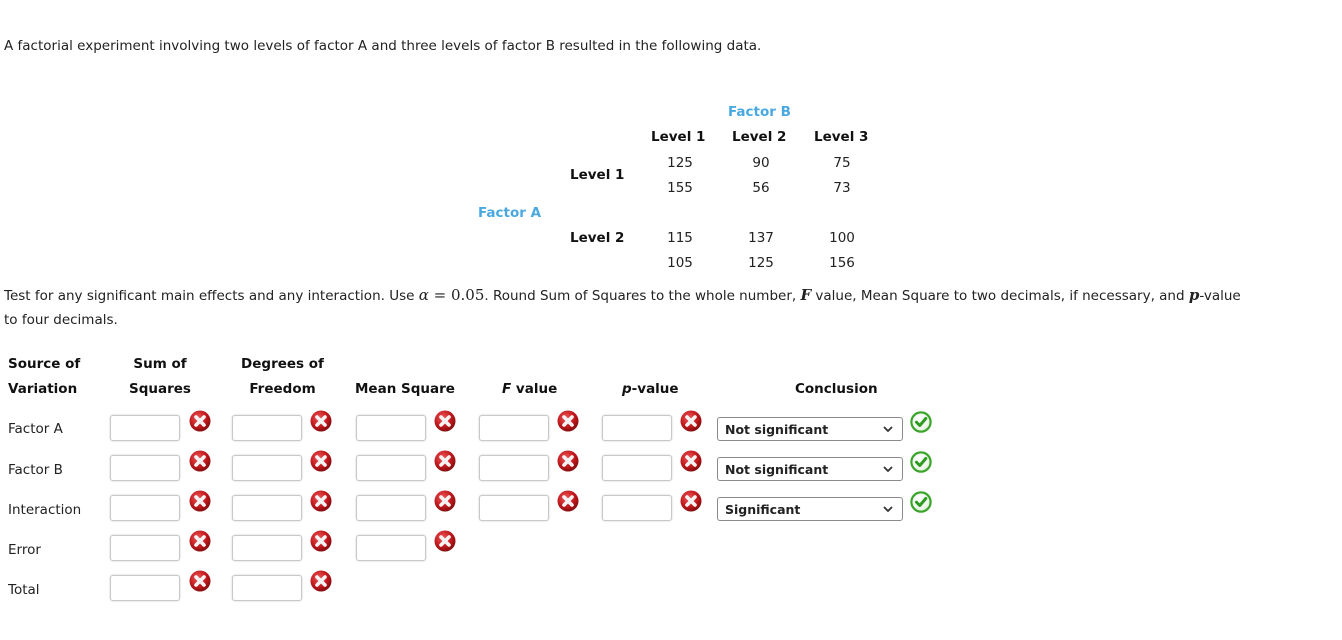  Describe the element at coordinates (678, 137) in the screenshot. I see `factor-b-level-1-header: Level 1` at that location.